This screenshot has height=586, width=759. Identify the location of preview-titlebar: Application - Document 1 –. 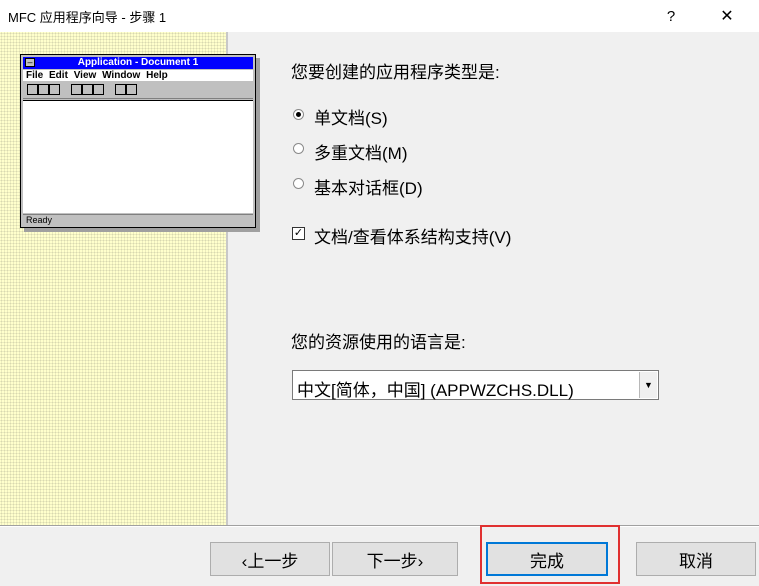
(138, 63).